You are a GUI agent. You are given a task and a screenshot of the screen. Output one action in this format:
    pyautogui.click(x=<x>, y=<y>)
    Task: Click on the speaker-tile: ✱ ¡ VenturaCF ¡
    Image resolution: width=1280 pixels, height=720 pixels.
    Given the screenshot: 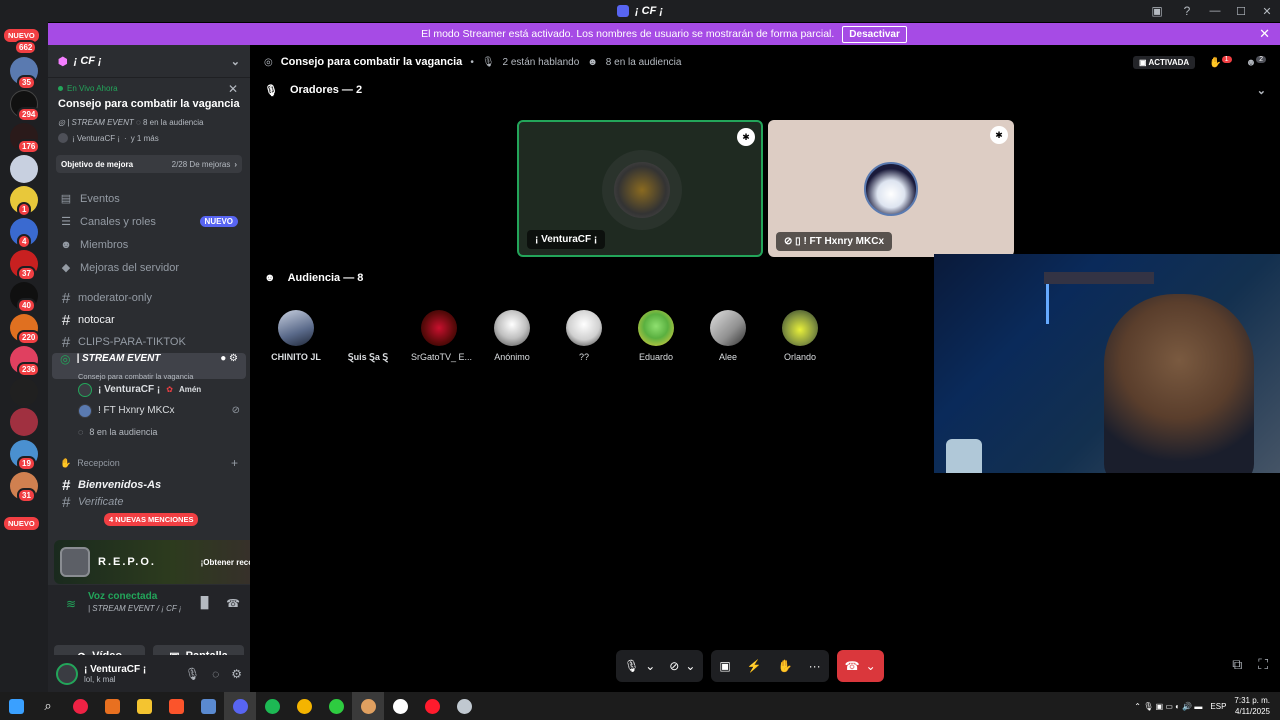 What is the action you would take?
    pyautogui.click(x=640, y=188)
    